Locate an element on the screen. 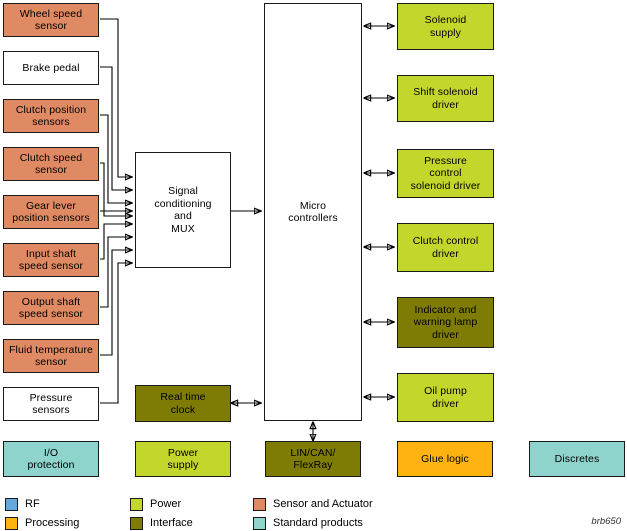 This screenshot has height=531, width=627. output-block-pressure-control-solenoid-driver: Pressure control solenoid driver is located at coordinates (445, 173).